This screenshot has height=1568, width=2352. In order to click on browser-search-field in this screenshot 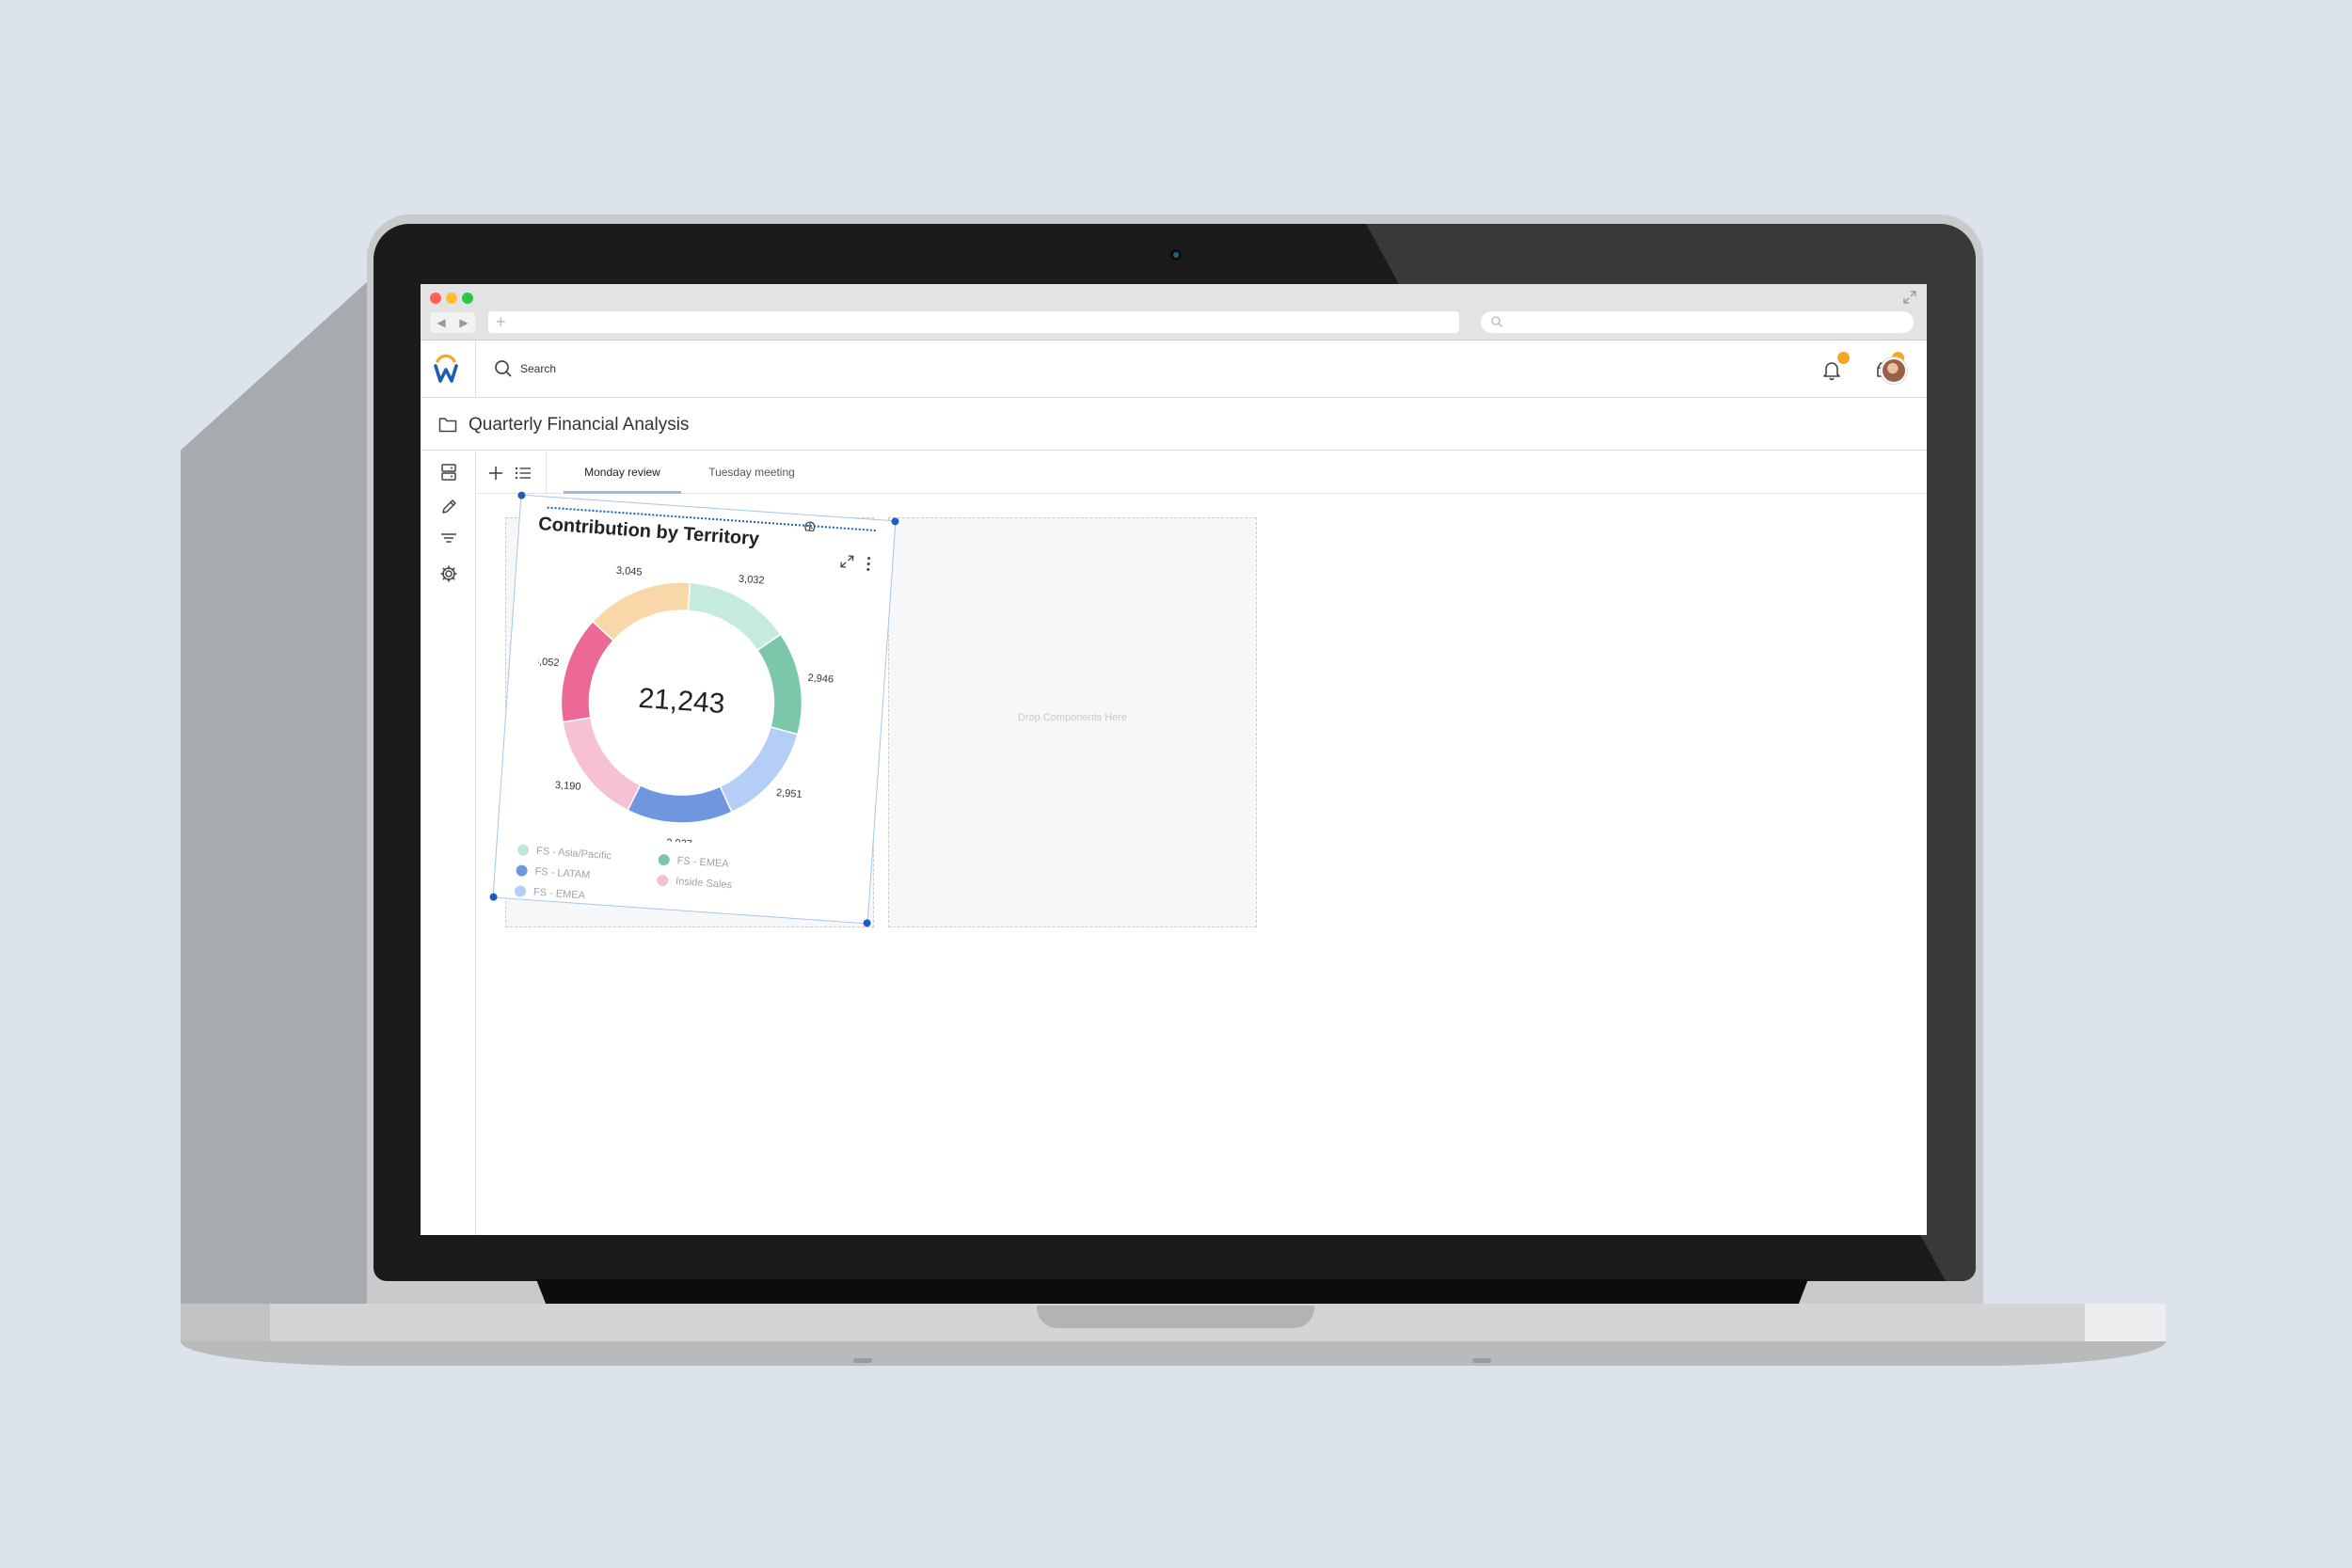, I will do `click(1697, 322)`.